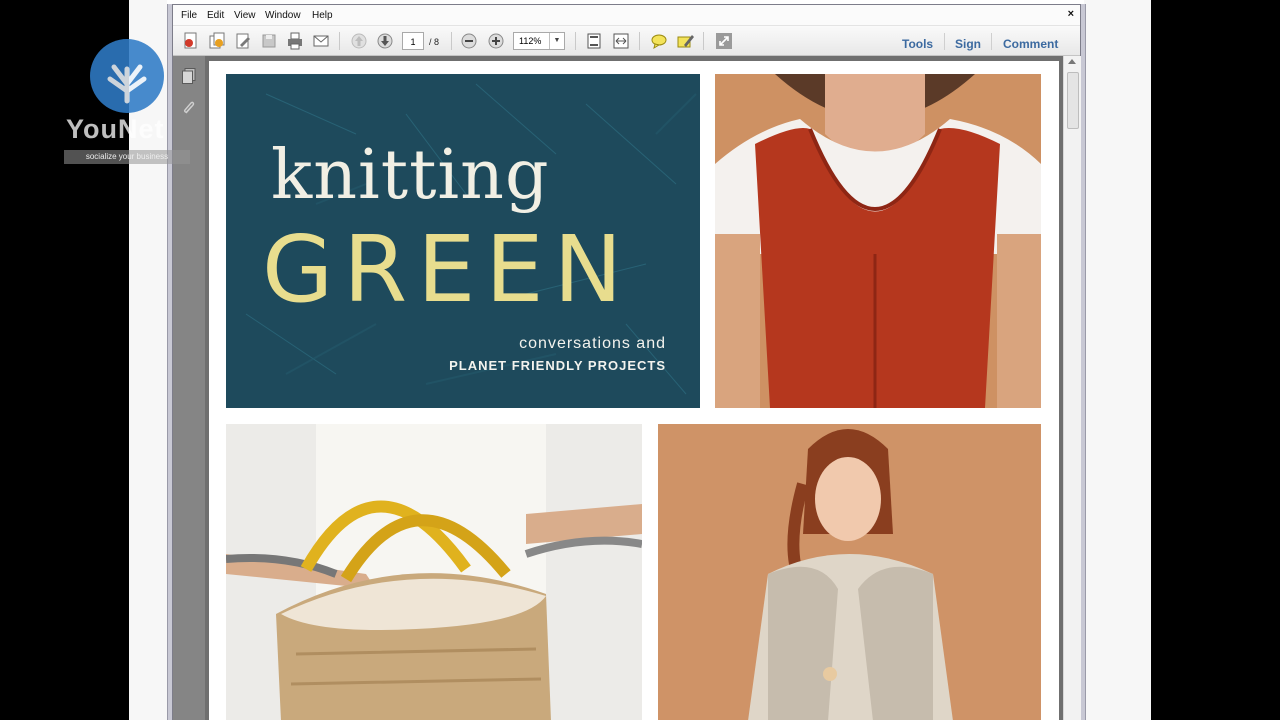 This screenshot has height=720, width=1280. What do you see at coordinates (322, 15) in the screenshot?
I see `menu-help: Help` at bounding box center [322, 15].